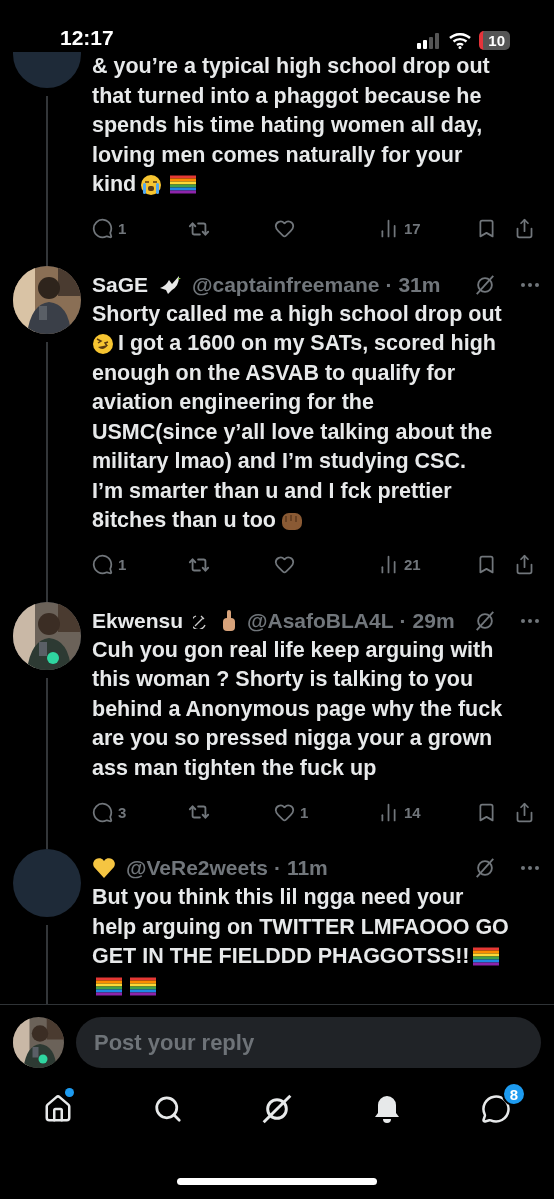 The width and height of the screenshot is (554, 1199). I want to click on tweet-text: enough on the ASVAB to qualify for, so click(274, 373).